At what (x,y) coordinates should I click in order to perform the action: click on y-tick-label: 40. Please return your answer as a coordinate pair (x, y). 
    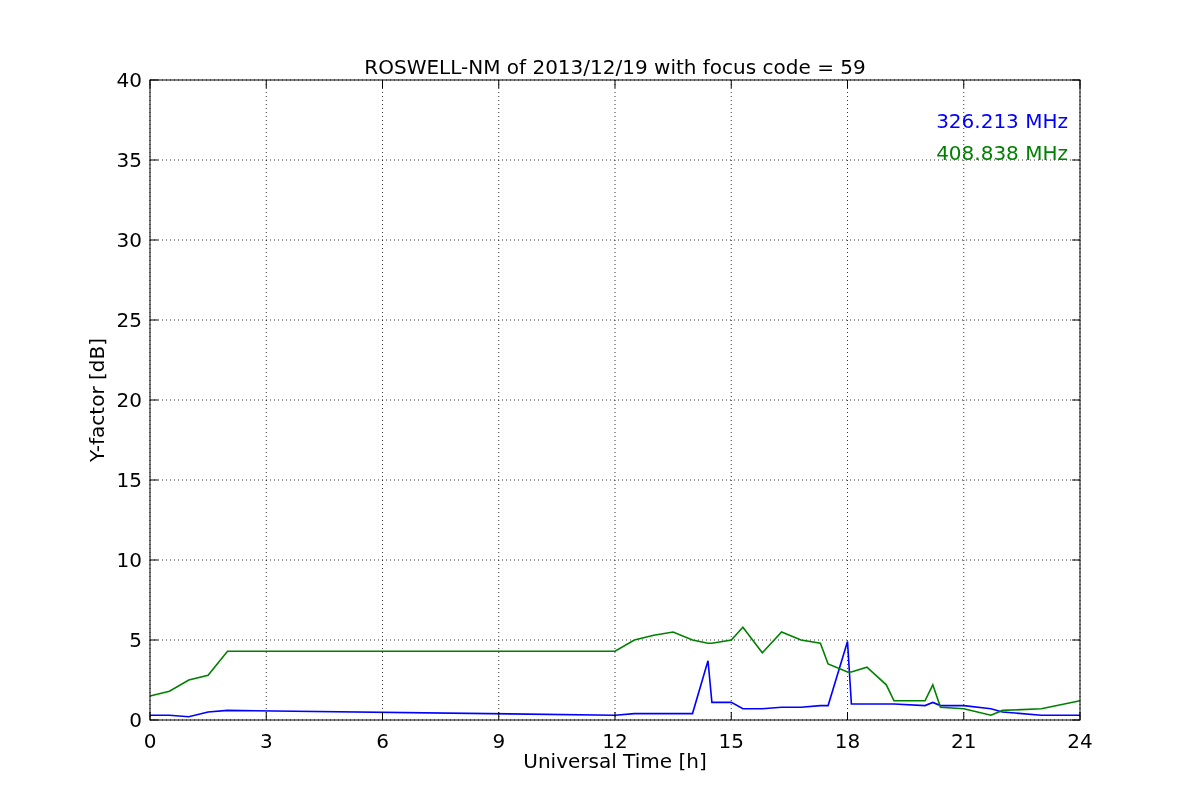
    Looking at the image, I should click on (129, 80).